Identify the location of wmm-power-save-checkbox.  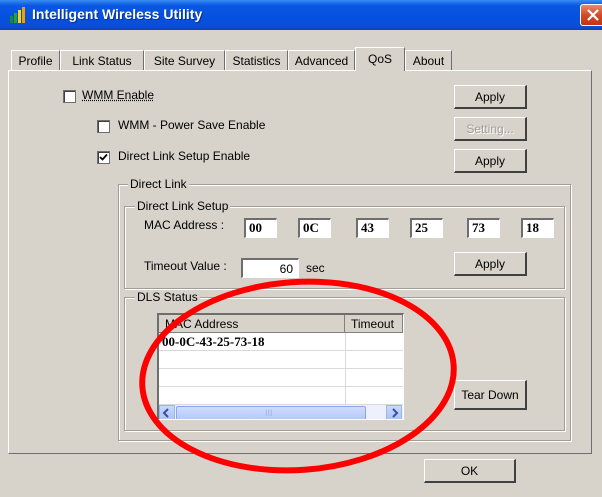
(103, 126).